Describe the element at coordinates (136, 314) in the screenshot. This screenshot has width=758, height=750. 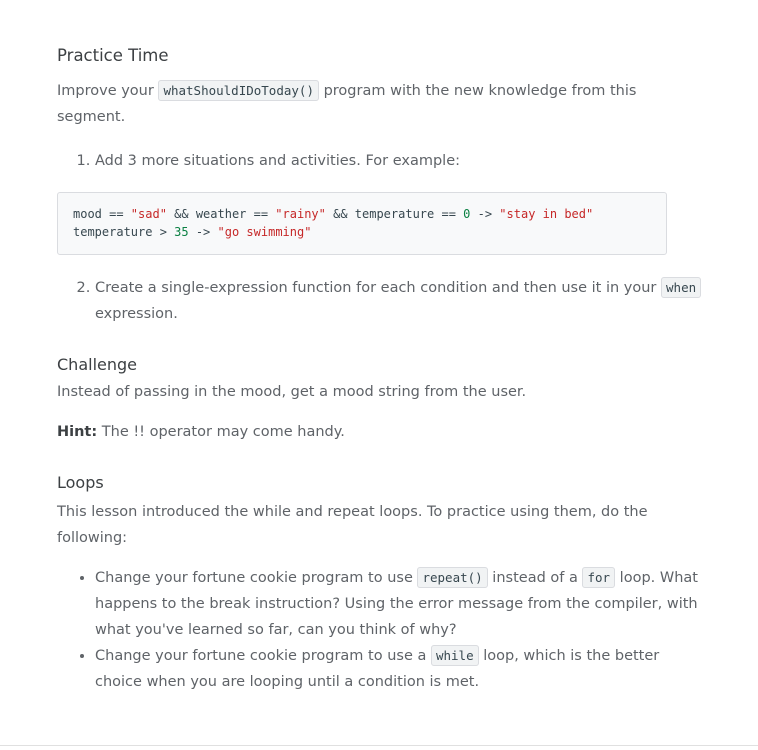
I see `practice-step-2-post: expression.` at that location.